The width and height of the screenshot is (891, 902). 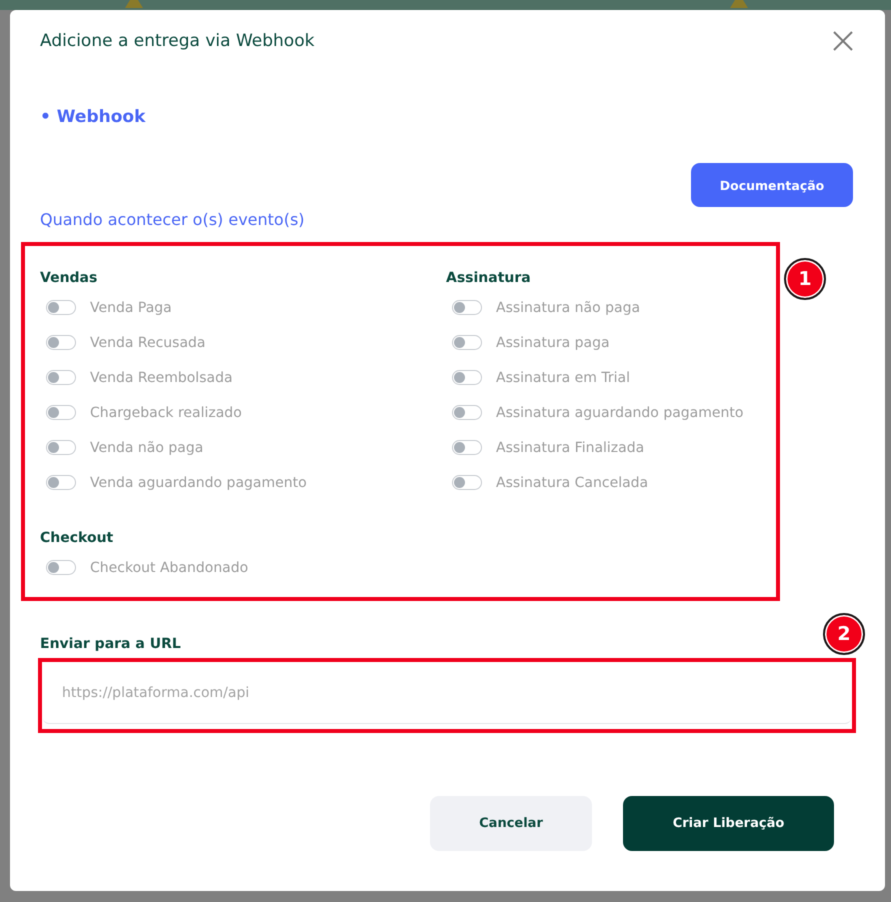 What do you see at coordinates (844, 634) in the screenshot?
I see `step-badge: 2` at bounding box center [844, 634].